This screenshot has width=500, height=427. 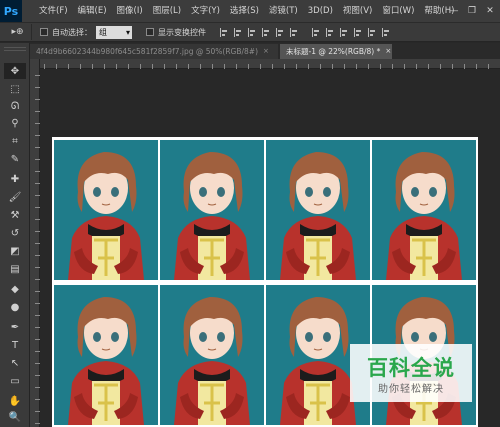 What do you see at coordinates (294, 32) in the screenshot?
I see `align-right-icon` at bounding box center [294, 32].